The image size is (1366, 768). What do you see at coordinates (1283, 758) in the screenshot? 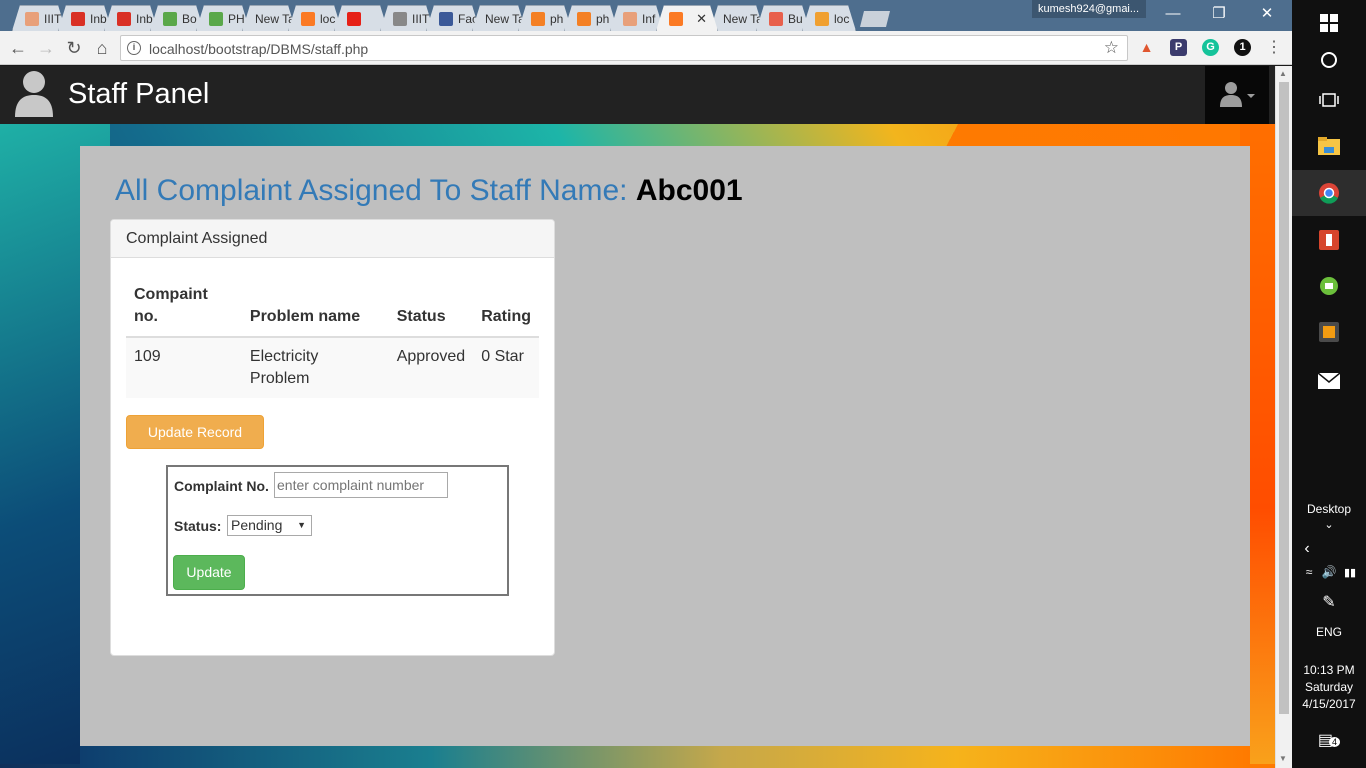
I see `scroll-down-icon: ▼` at bounding box center [1283, 758].